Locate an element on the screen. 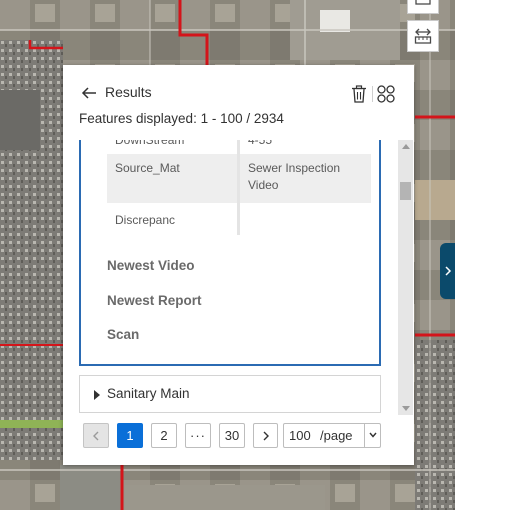  caret-right-icon is located at coordinates (97, 395).